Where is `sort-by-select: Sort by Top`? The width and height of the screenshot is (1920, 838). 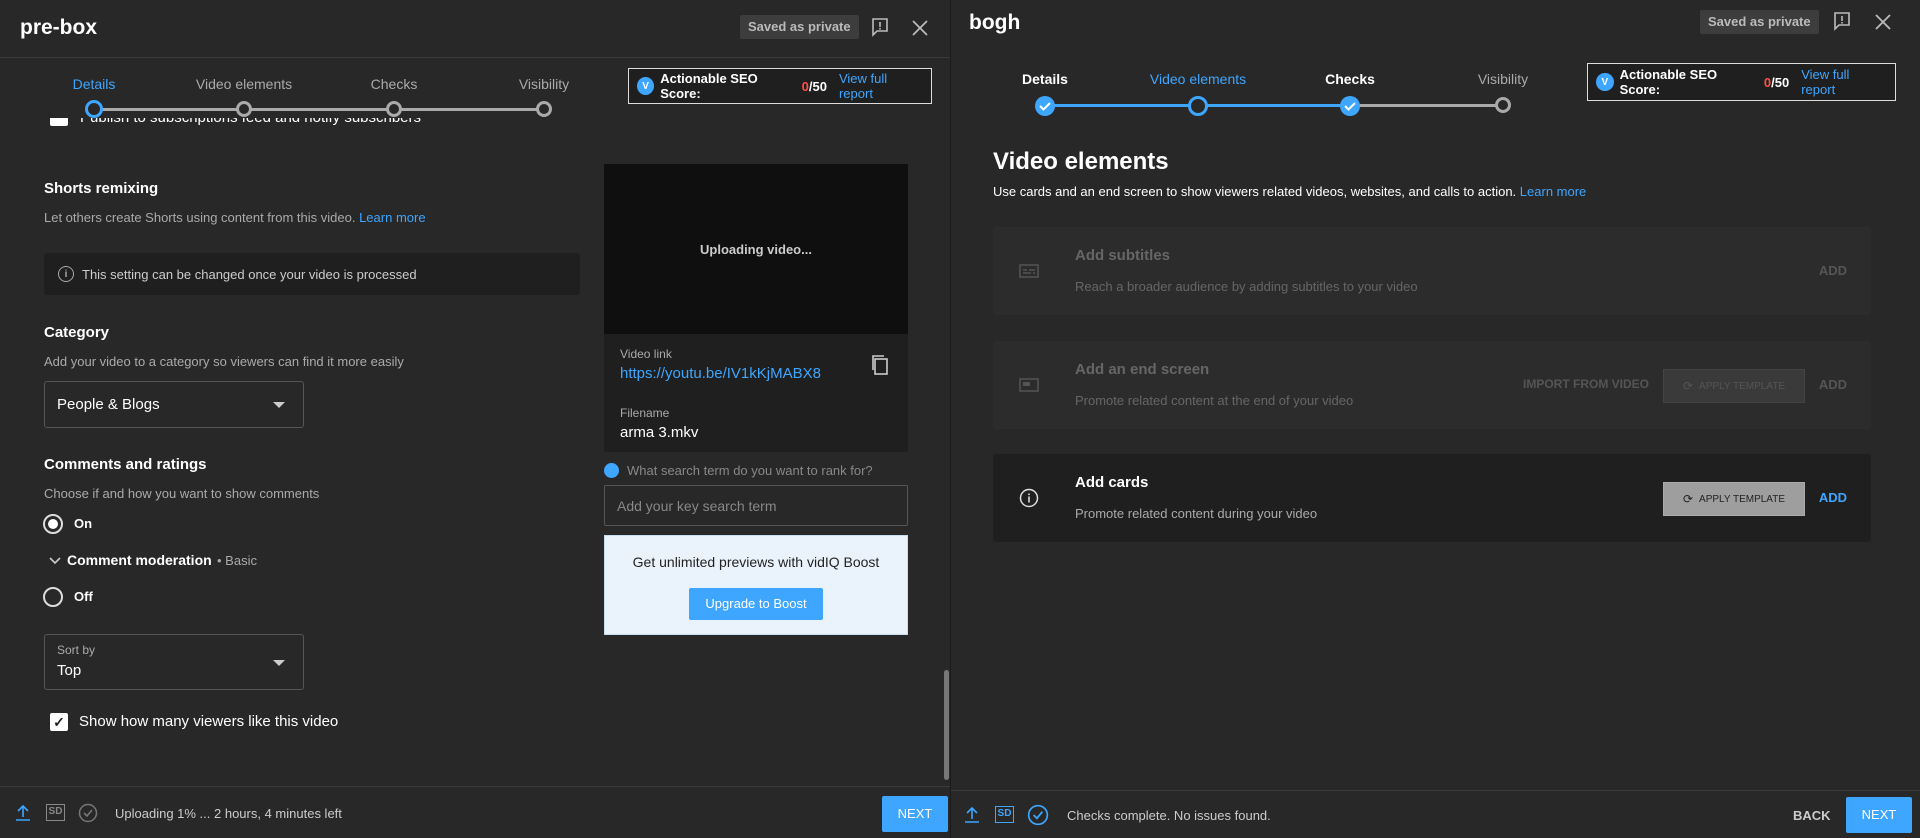 sort-by-select: Sort by Top is located at coordinates (174, 662).